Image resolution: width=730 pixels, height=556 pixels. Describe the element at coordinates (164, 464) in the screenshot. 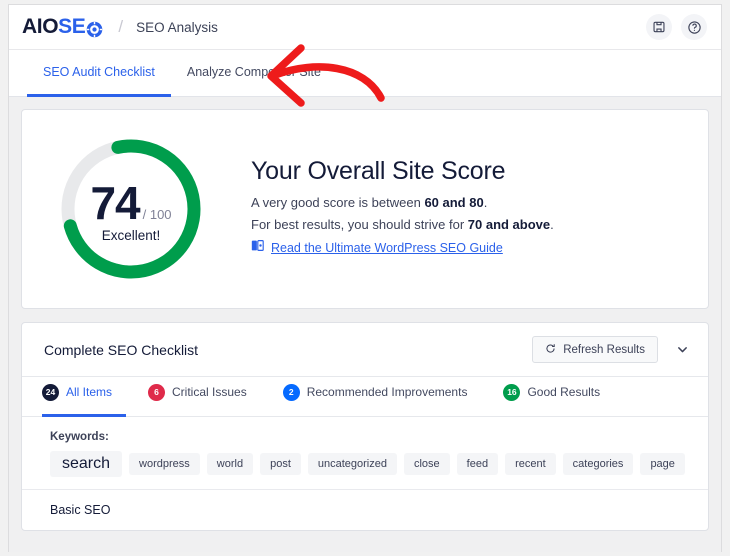

I see `keyword-chip: wordpress` at that location.